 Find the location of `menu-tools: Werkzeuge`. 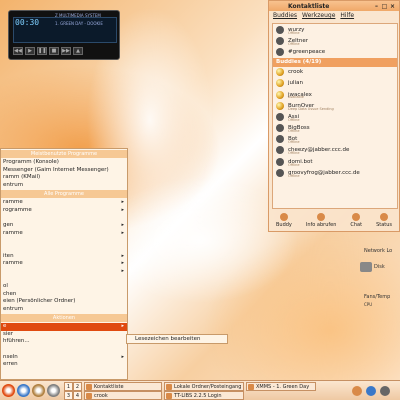

menu-tools: Werkzeuge is located at coordinates (318, 16).